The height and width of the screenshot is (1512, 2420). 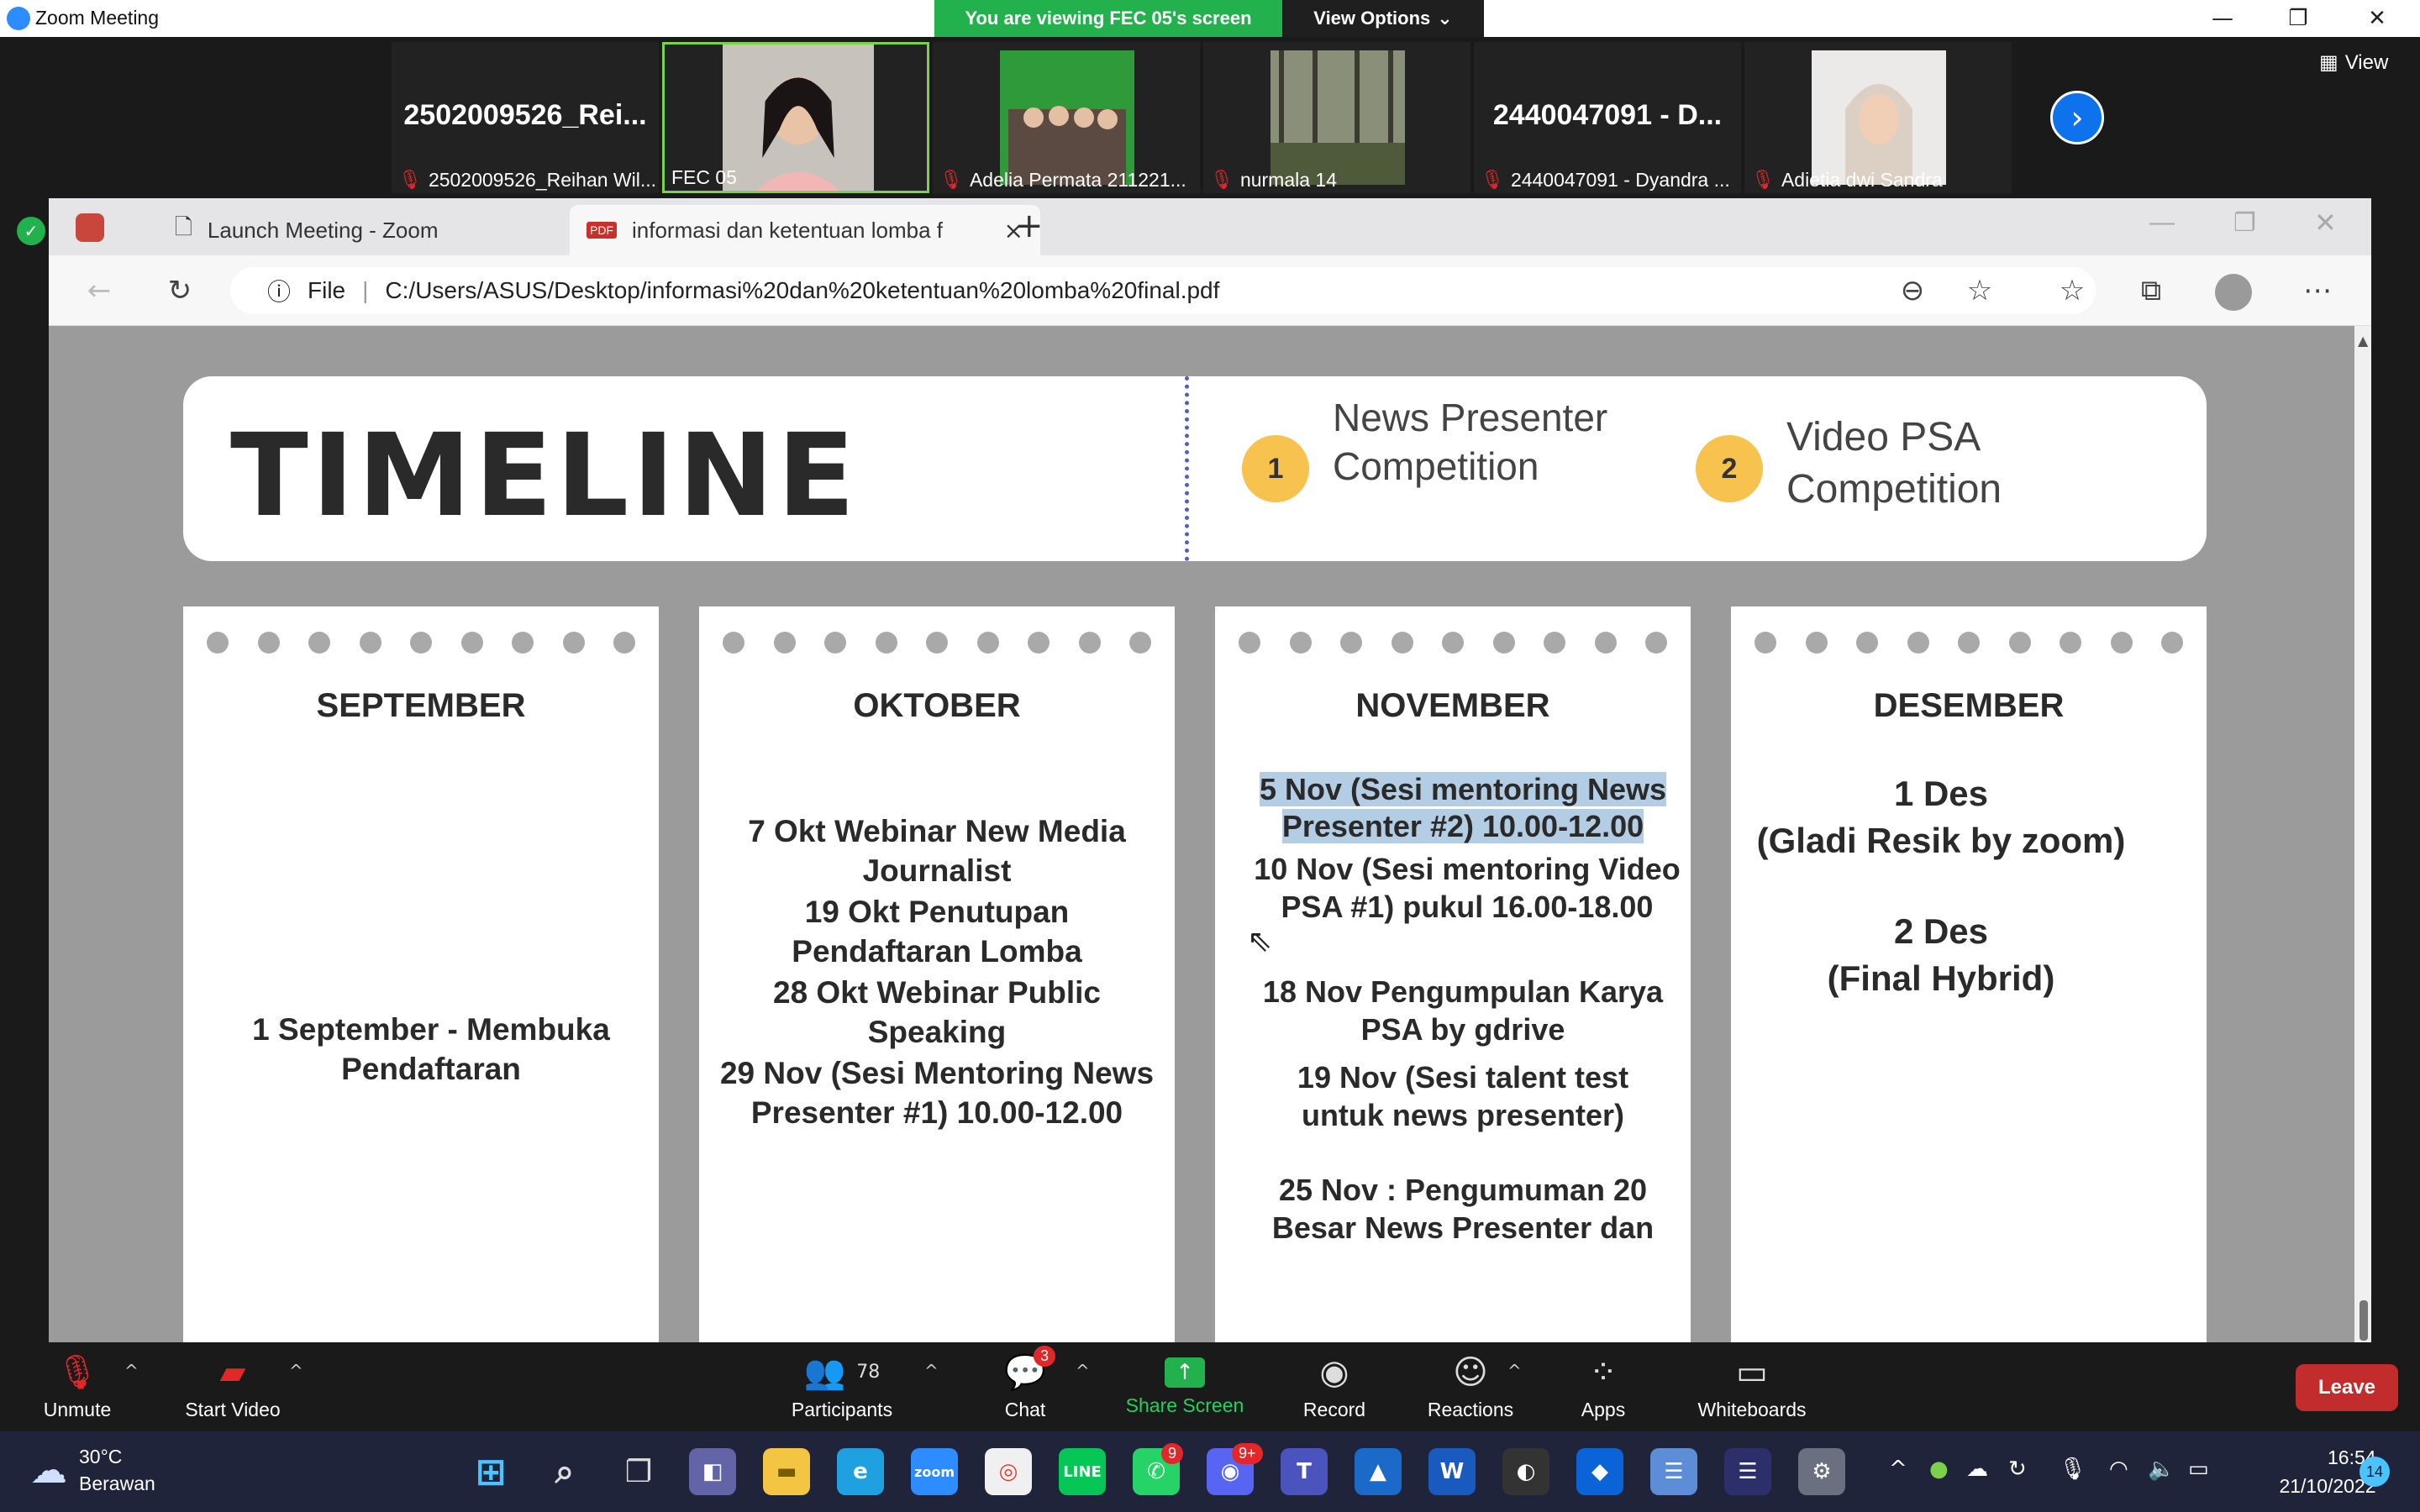 I want to click on record-button: ◉ Record, so click(x=1334, y=1386).